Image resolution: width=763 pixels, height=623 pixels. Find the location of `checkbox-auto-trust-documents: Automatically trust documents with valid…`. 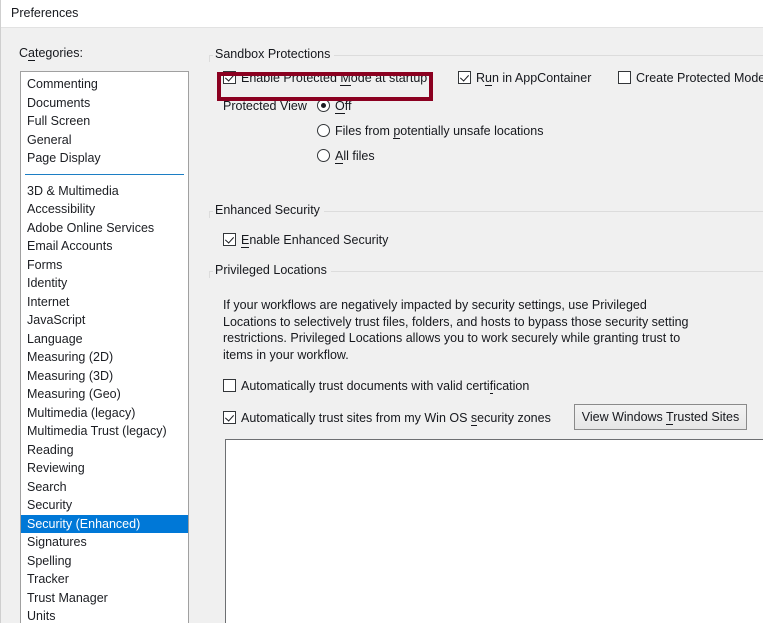

checkbox-auto-trust-documents: Automatically trust documents with valid… is located at coordinates (376, 386).